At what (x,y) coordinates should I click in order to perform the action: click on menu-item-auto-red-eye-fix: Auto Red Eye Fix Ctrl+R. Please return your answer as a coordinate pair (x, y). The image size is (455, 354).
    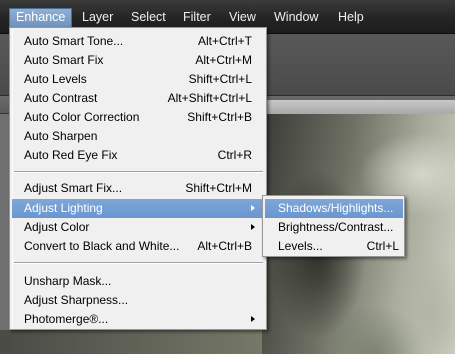
    Looking at the image, I should click on (138, 155).